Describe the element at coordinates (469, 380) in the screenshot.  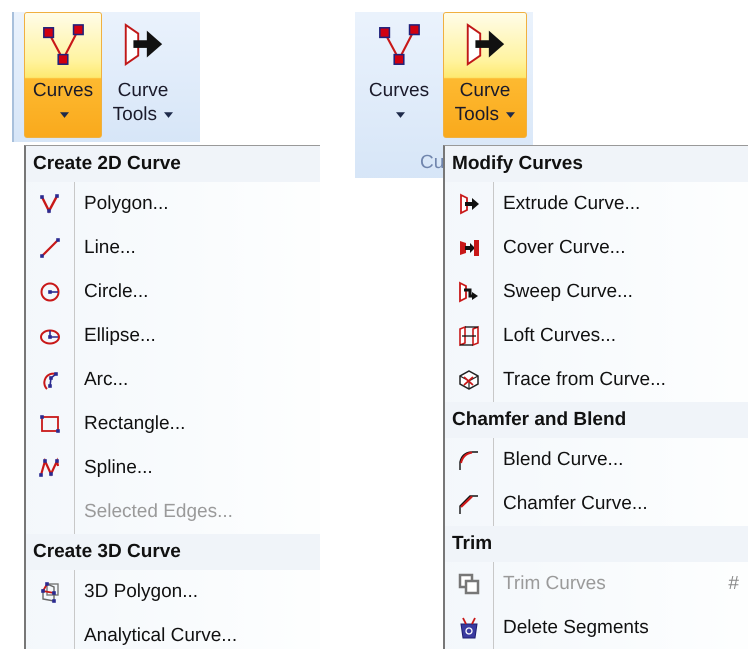
I see `wireframe-cube-icon` at that location.